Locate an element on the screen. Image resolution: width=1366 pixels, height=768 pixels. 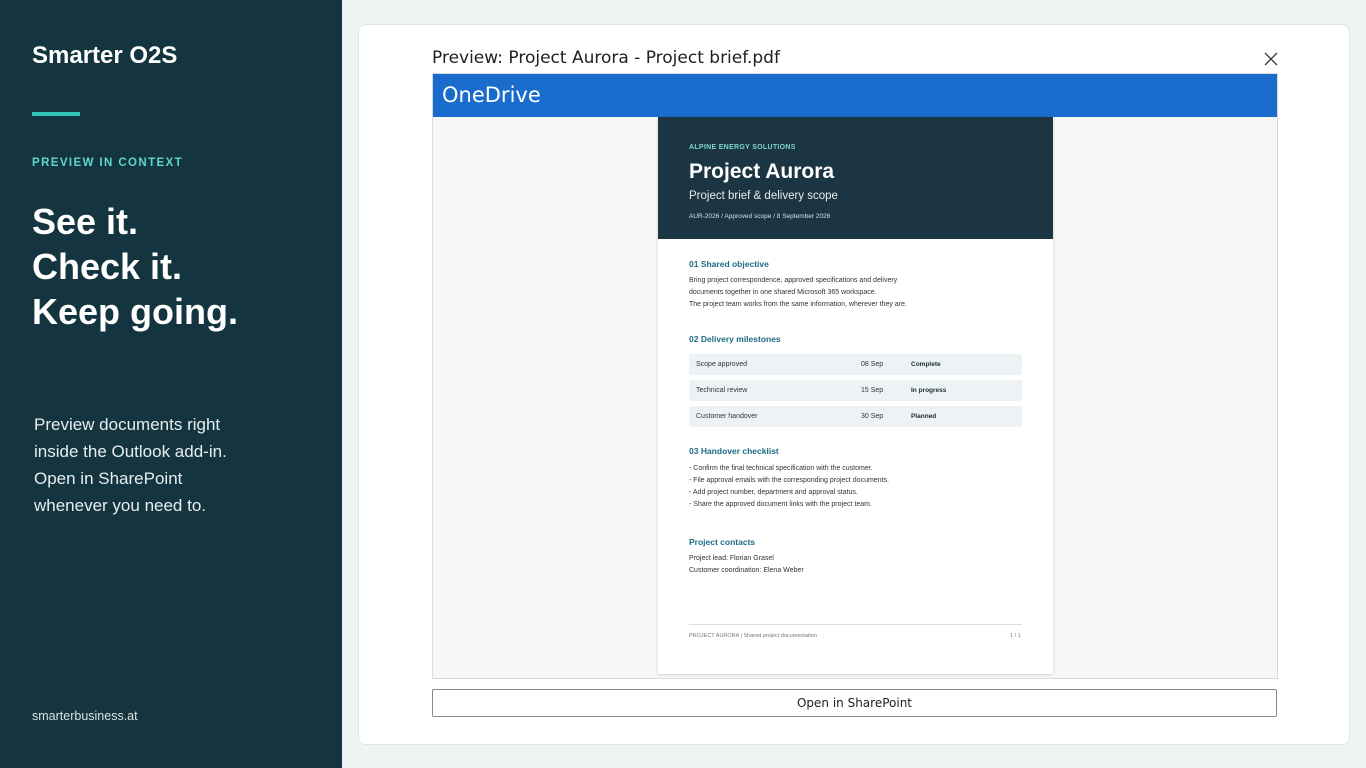
section-heading: Project contacts is located at coordinates (722, 542).